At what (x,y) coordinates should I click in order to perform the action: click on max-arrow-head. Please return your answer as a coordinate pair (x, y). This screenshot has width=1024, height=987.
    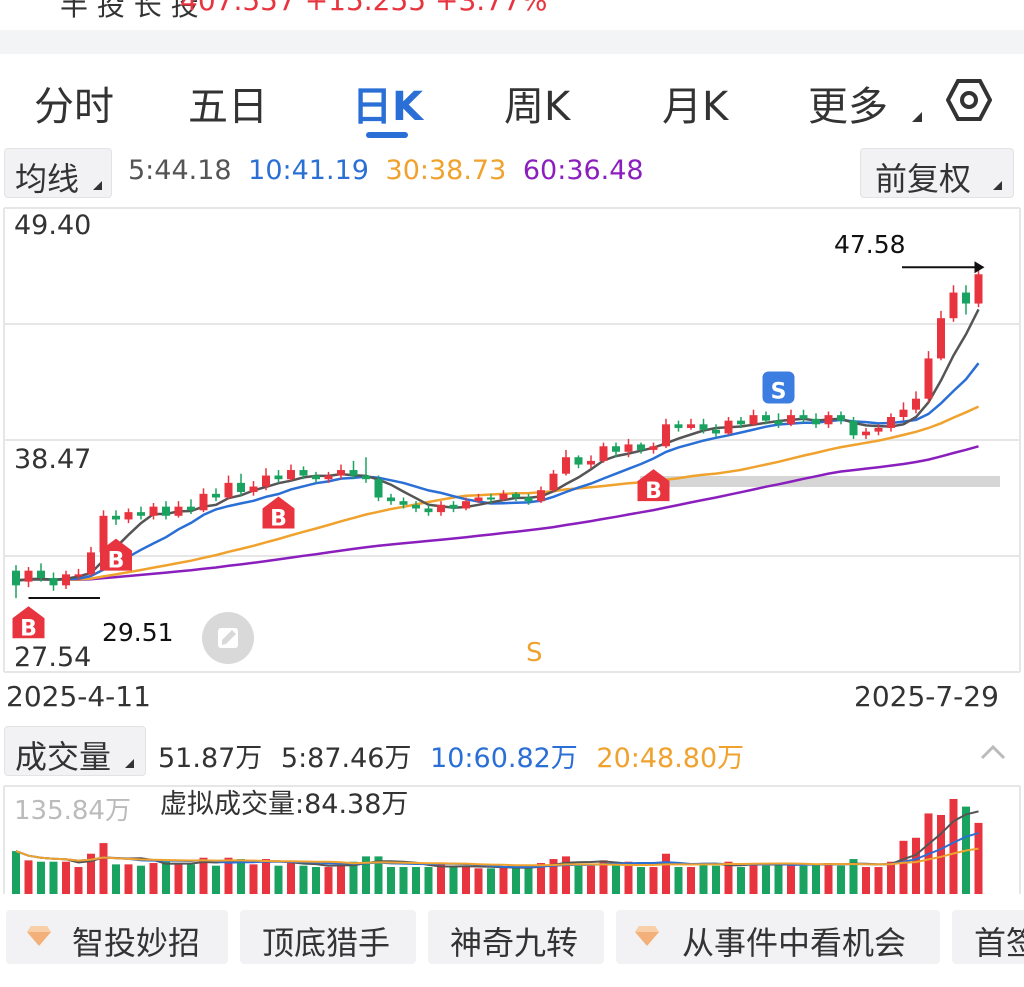
    Looking at the image, I should click on (979, 267).